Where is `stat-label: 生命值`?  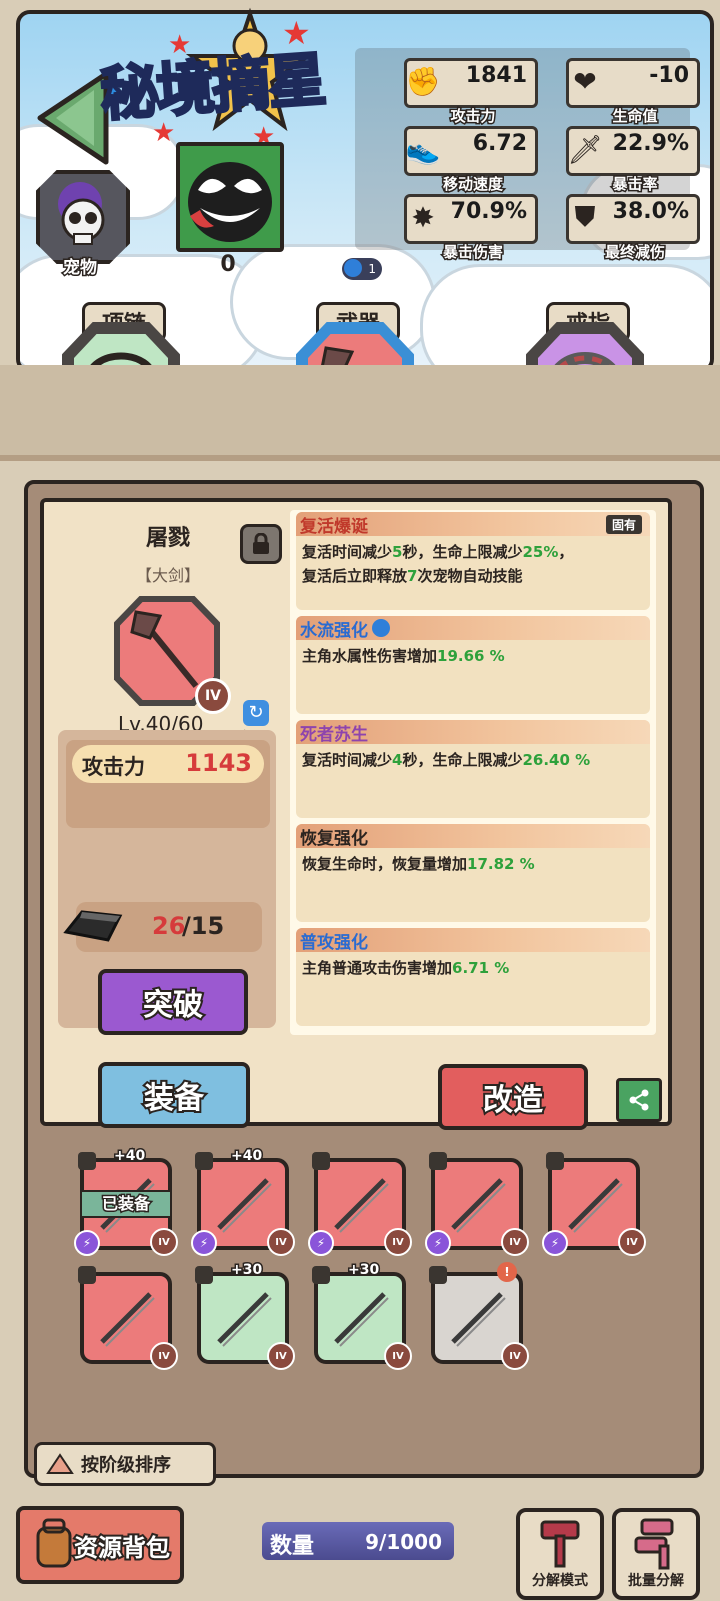
stat-label: 生命值 is located at coordinates (635, 116).